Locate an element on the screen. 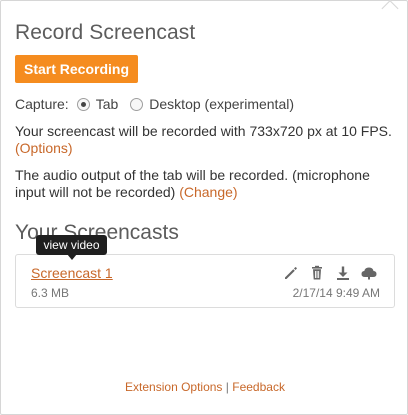  upload-icon is located at coordinates (369, 273).